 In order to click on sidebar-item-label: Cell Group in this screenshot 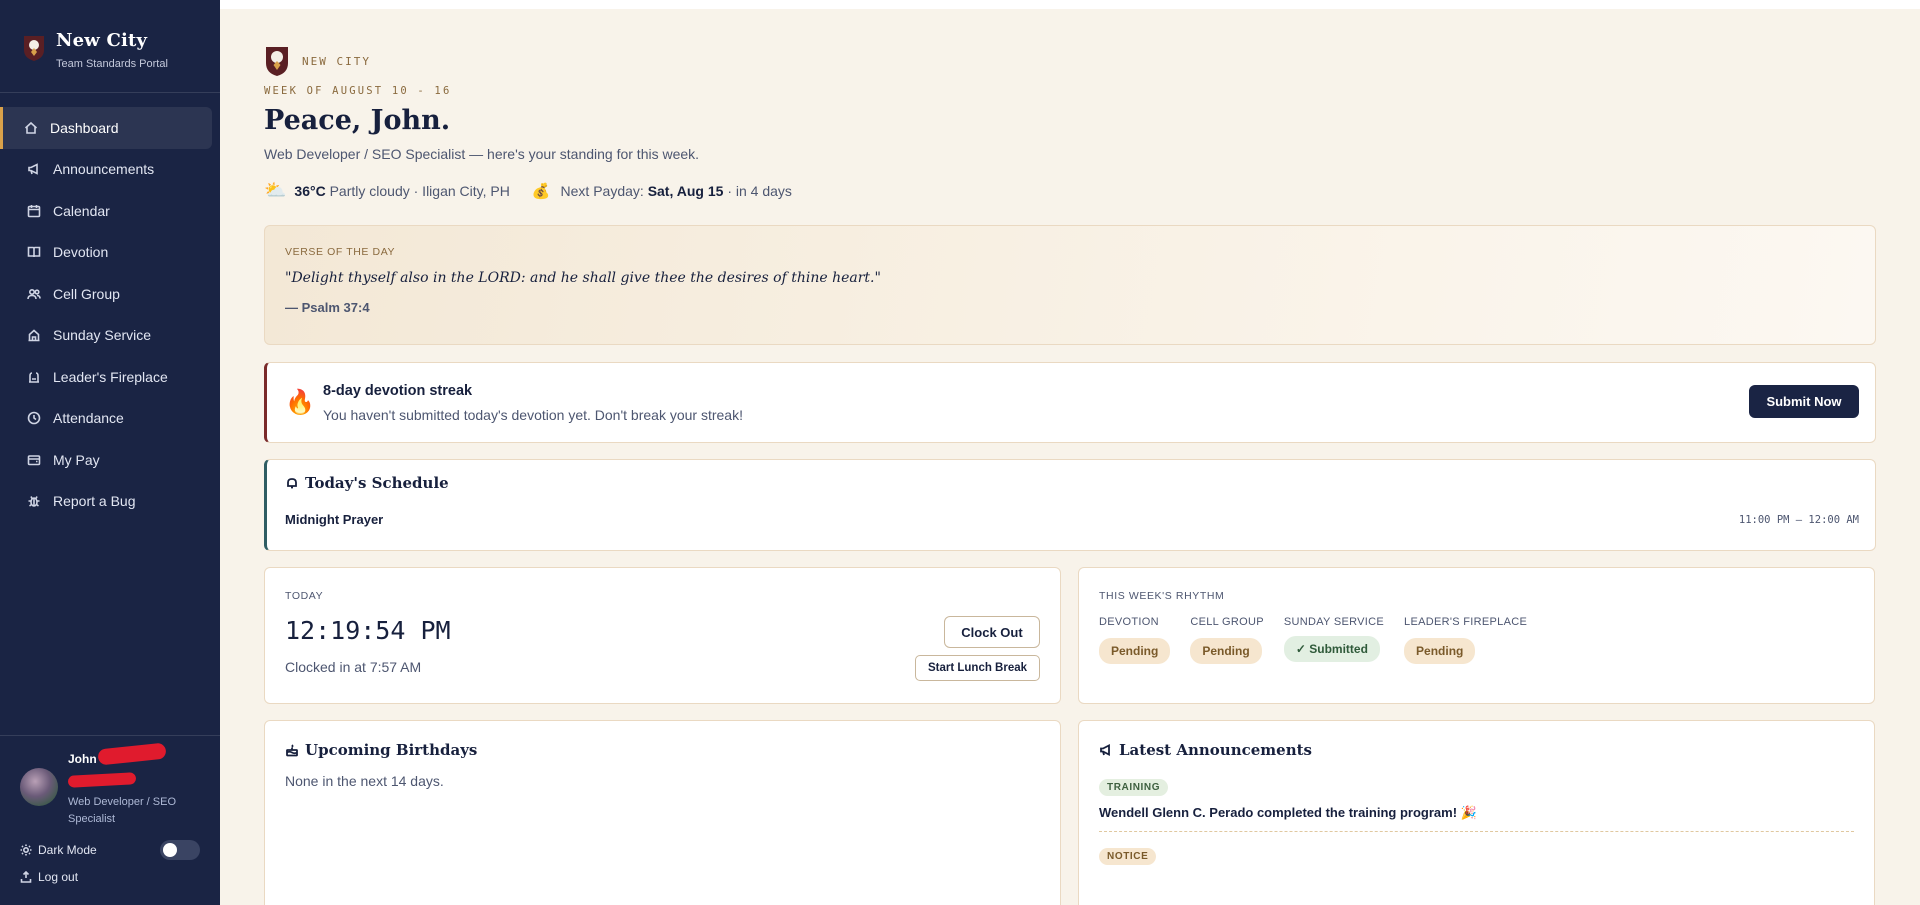, I will do `click(86, 293)`.